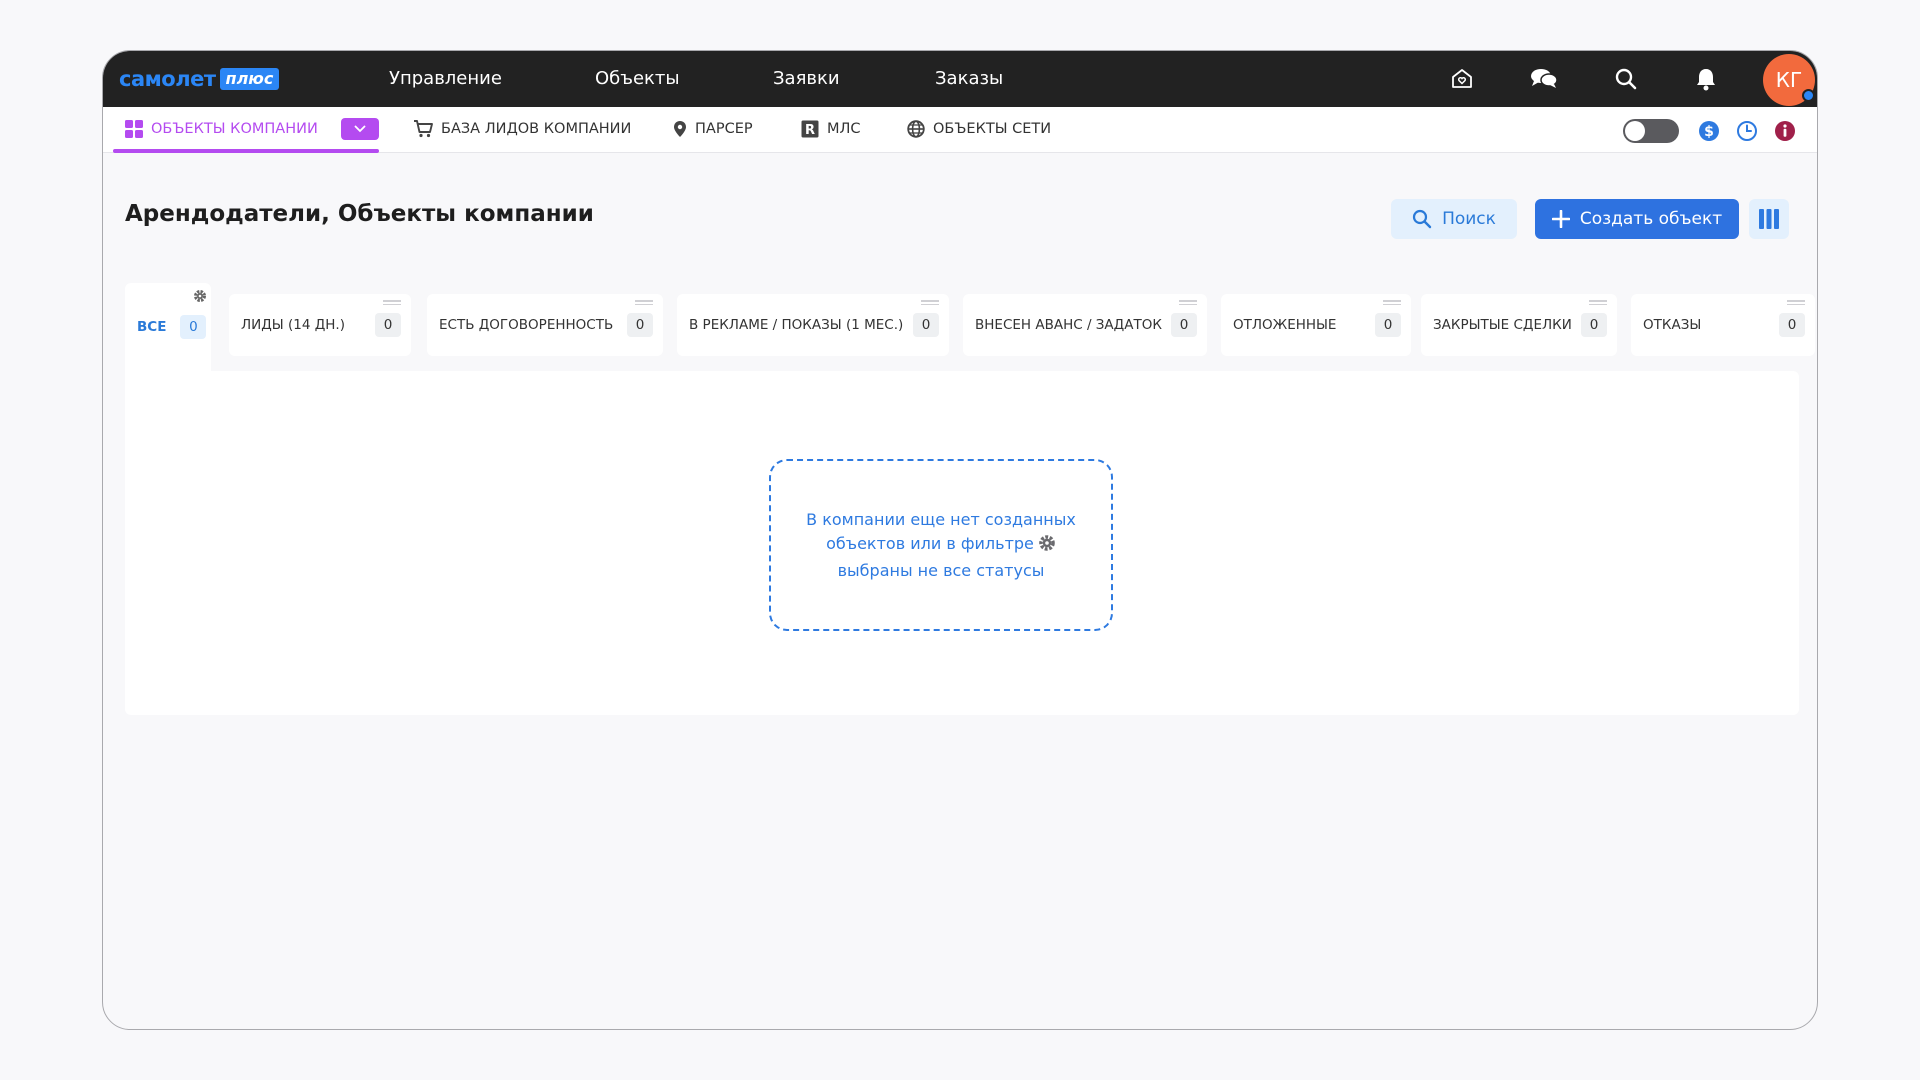  I want to click on status-tab-label: ЕСТЬ ДОГОВОРЕННОСТЬ, so click(526, 325).